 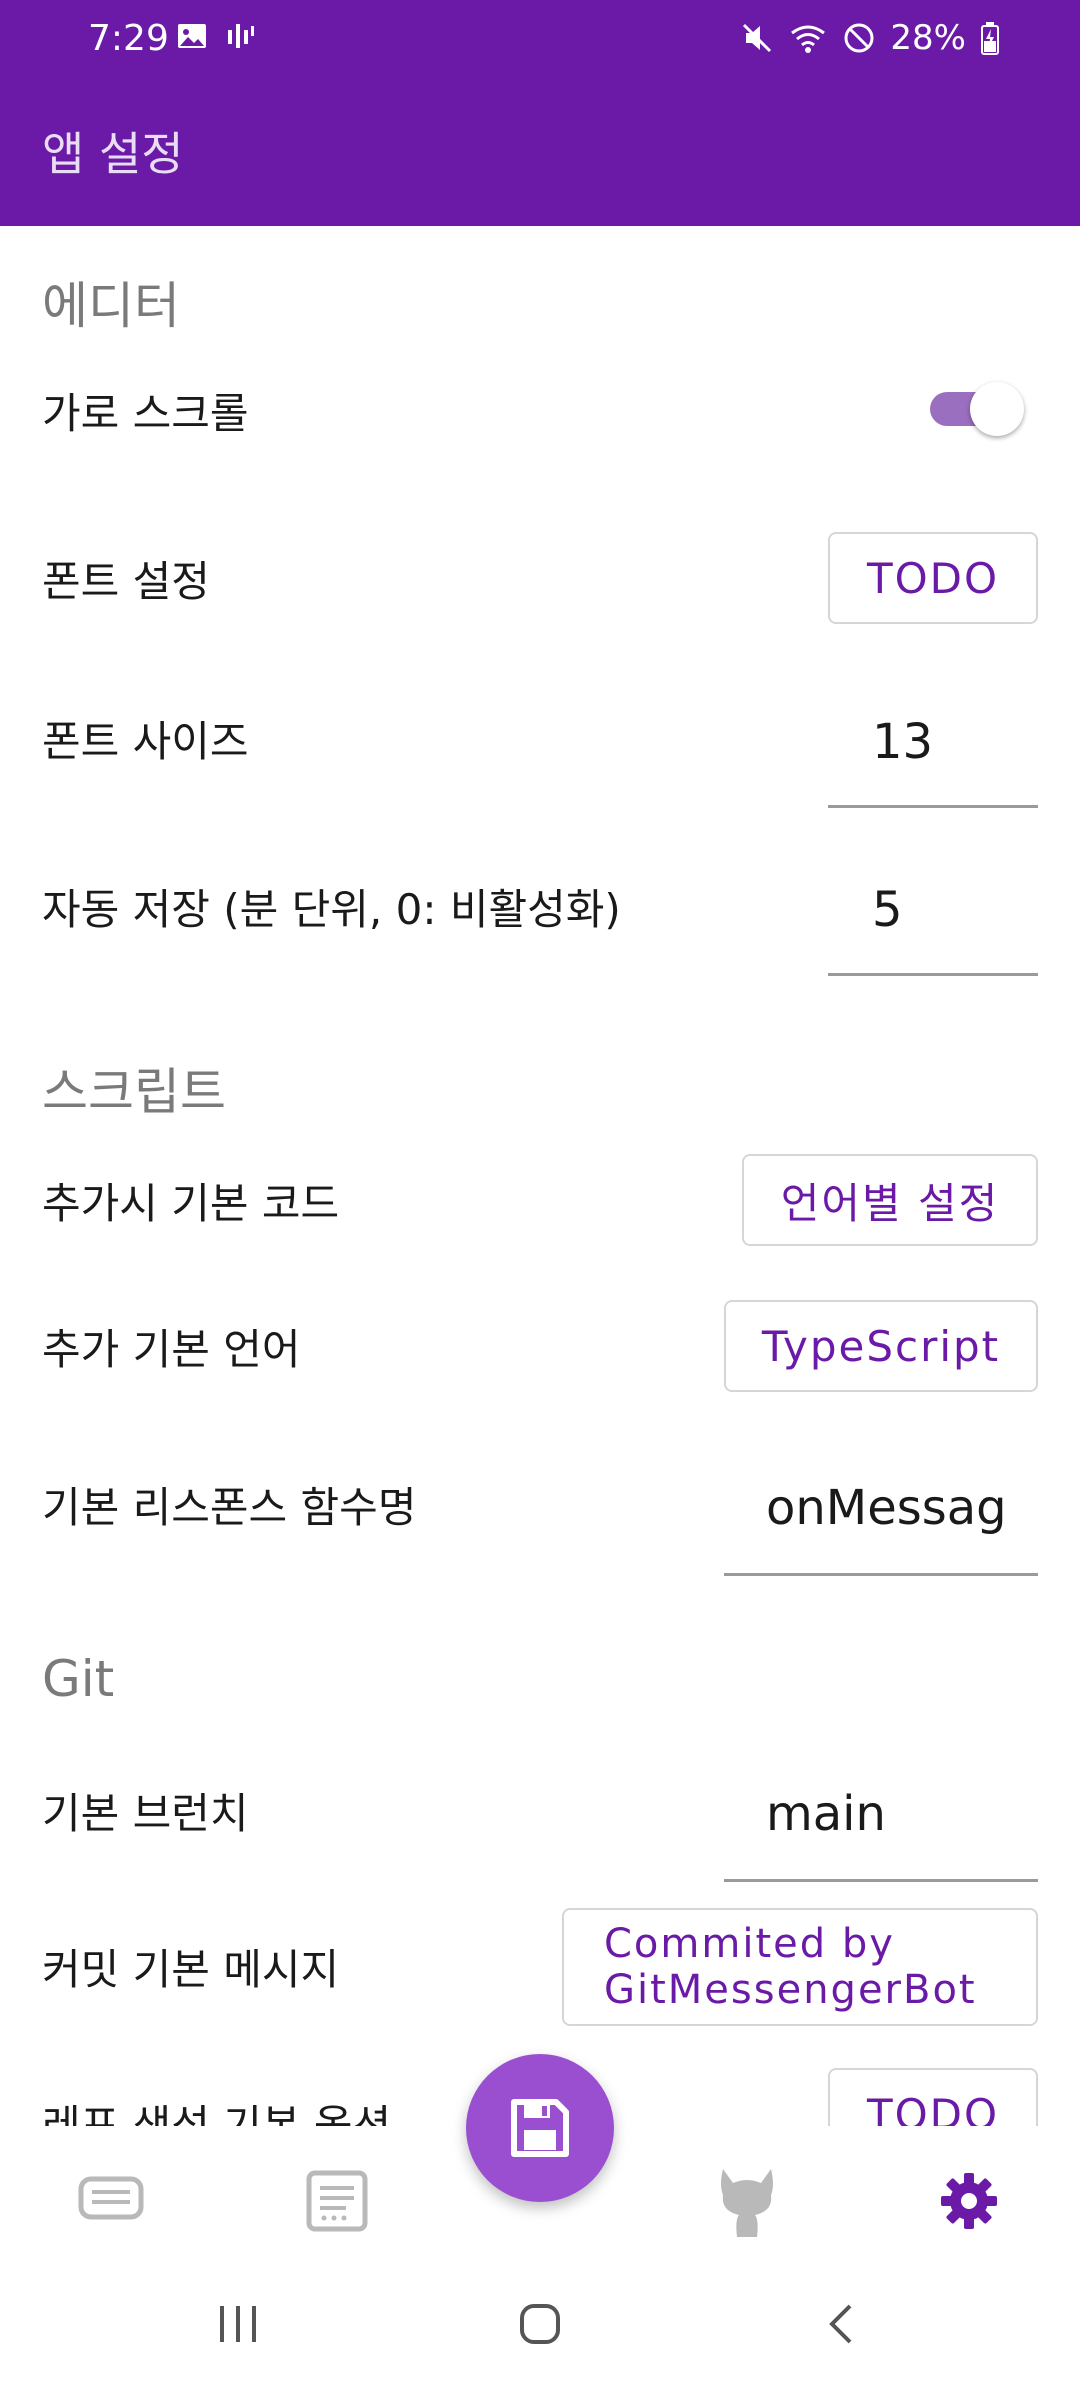 I want to click on commit-message-button: Commited by GitMessengerBot, so click(x=800, y=1967).